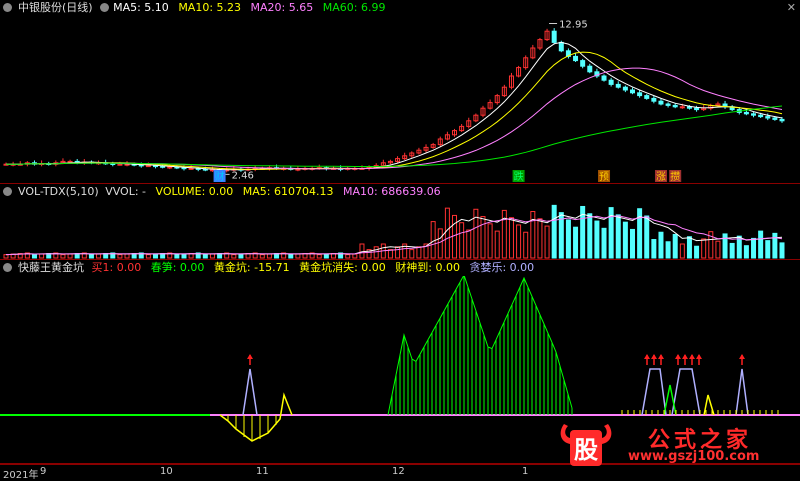  What do you see at coordinates (288, 191) in the screenshot?
I see `volume-ma5-value: MA5: 610704.13` at bounding box center [288, 191].